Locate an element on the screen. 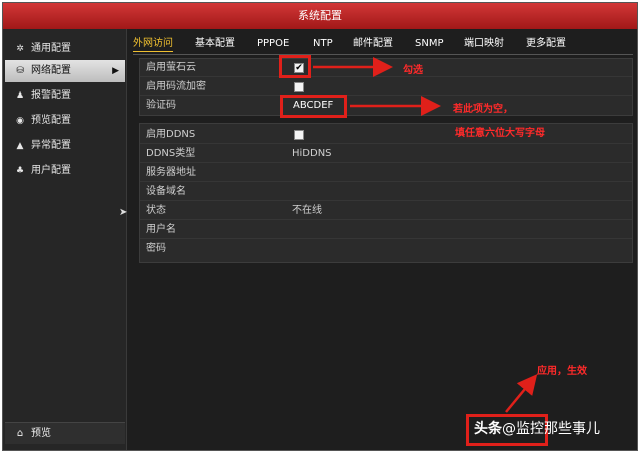  apply-arrow is located at coordinates (521, 393).